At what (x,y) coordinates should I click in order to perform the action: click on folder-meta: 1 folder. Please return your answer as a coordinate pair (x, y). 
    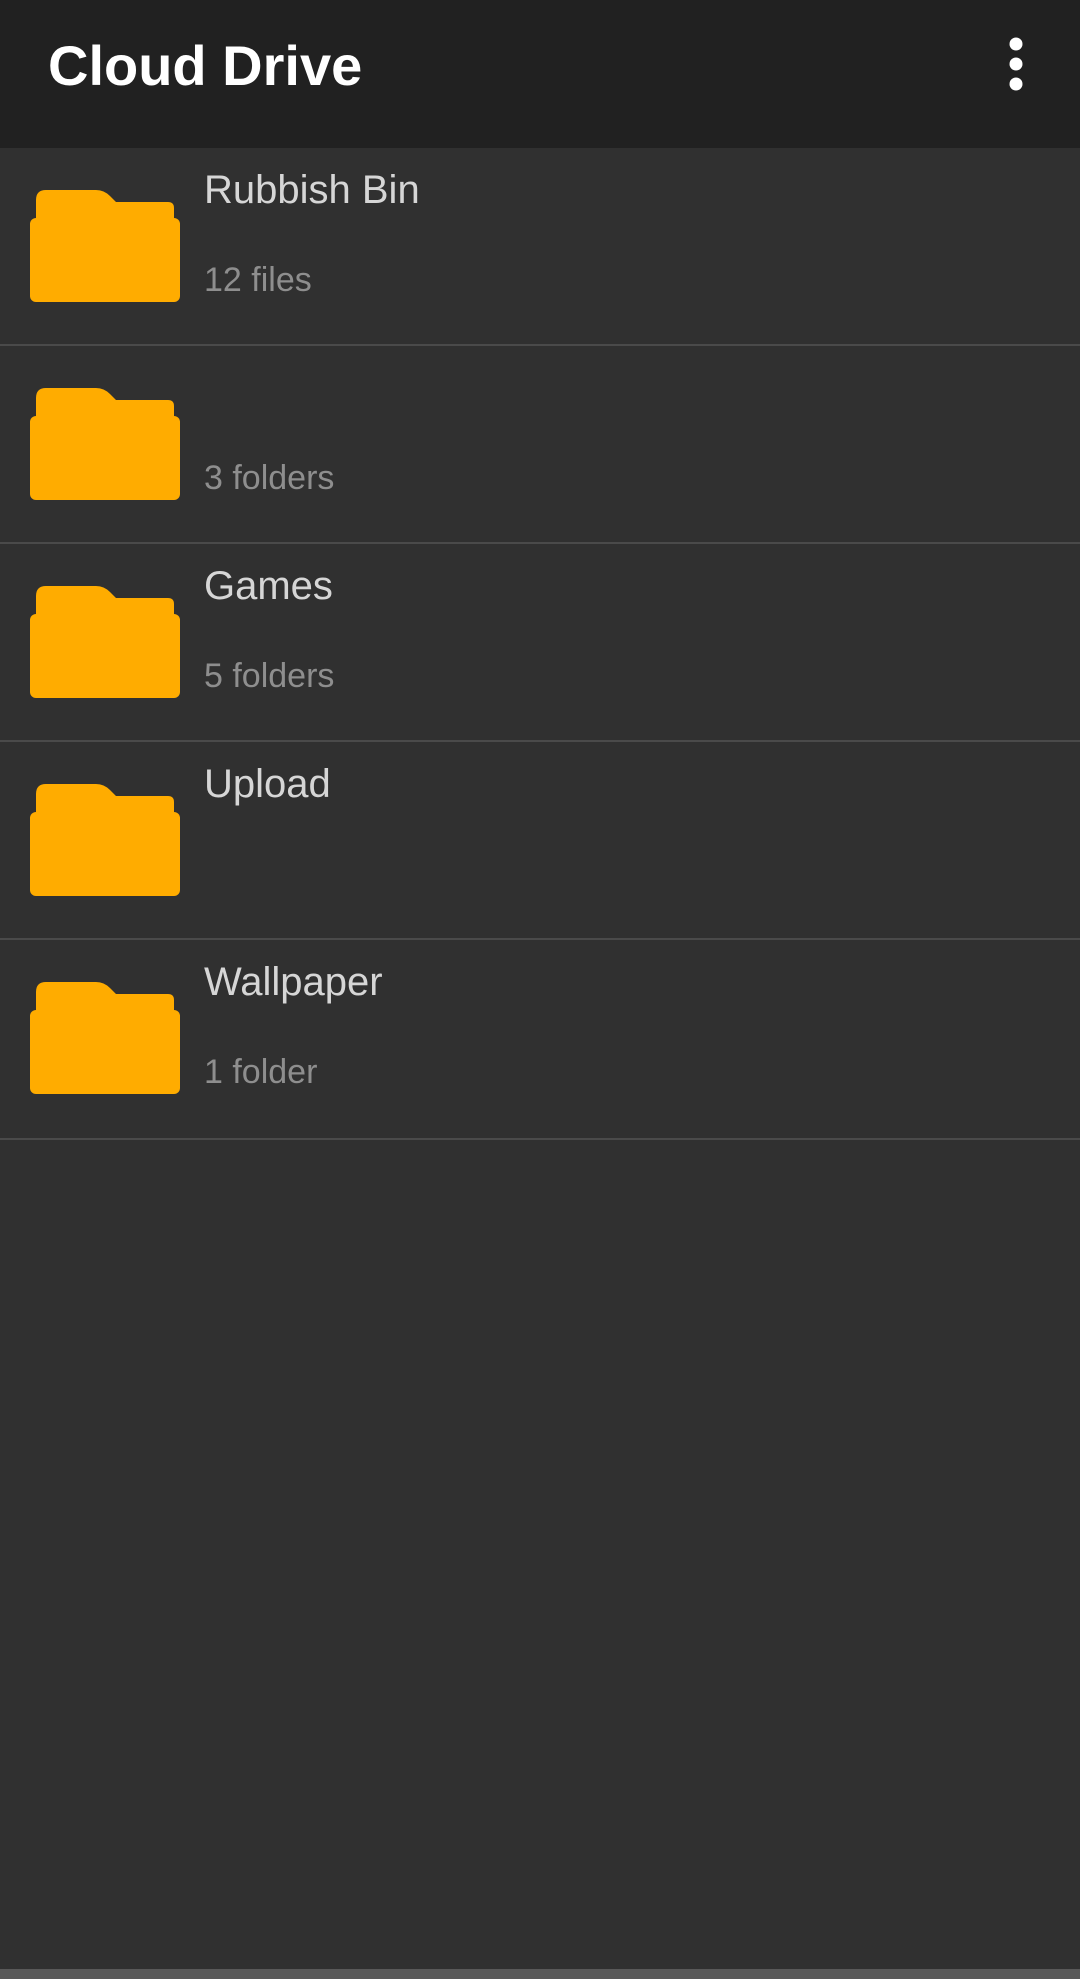
    Looking at the image, I should click on (261, 1072).